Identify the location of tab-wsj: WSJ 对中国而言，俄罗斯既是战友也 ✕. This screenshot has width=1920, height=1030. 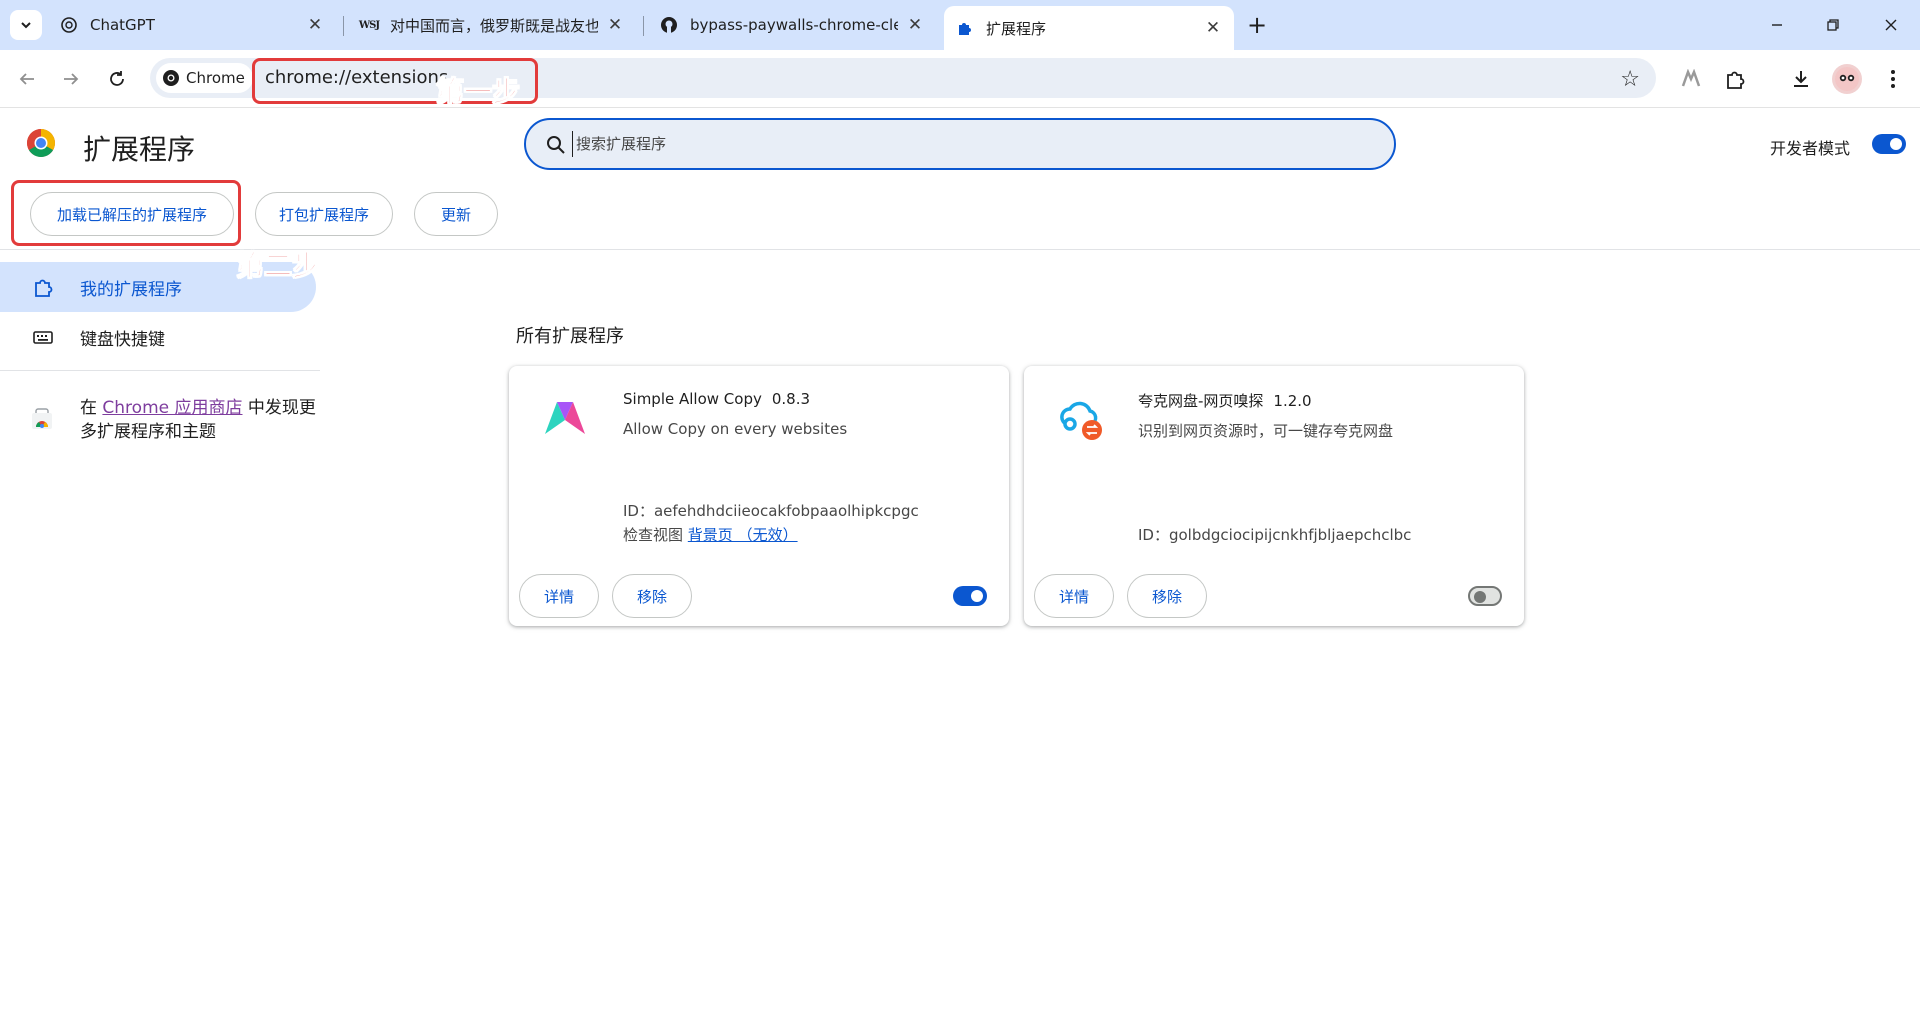
(492, 25).